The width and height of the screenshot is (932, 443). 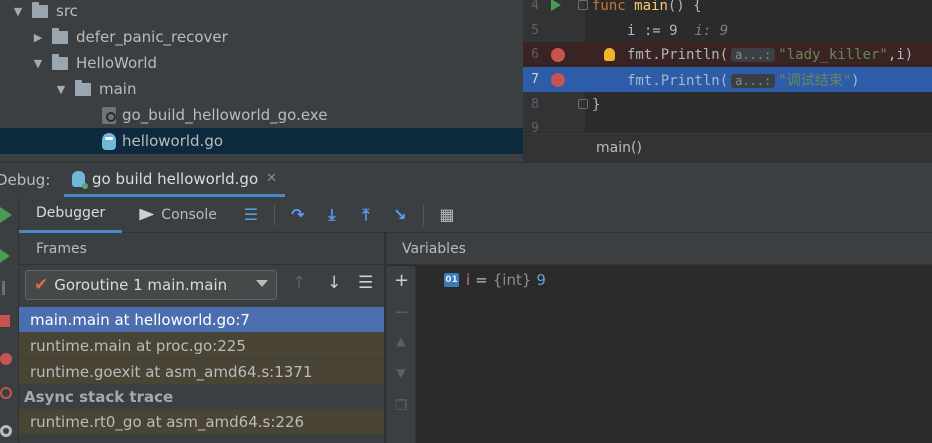 What do you see at coordinates (475, 215) in the screenshot?
I see `debugger-toolbar: Debugger Console ☰ ↷ ⤓ ⤒ ↘ ▦` at bounding box center [475, 215].